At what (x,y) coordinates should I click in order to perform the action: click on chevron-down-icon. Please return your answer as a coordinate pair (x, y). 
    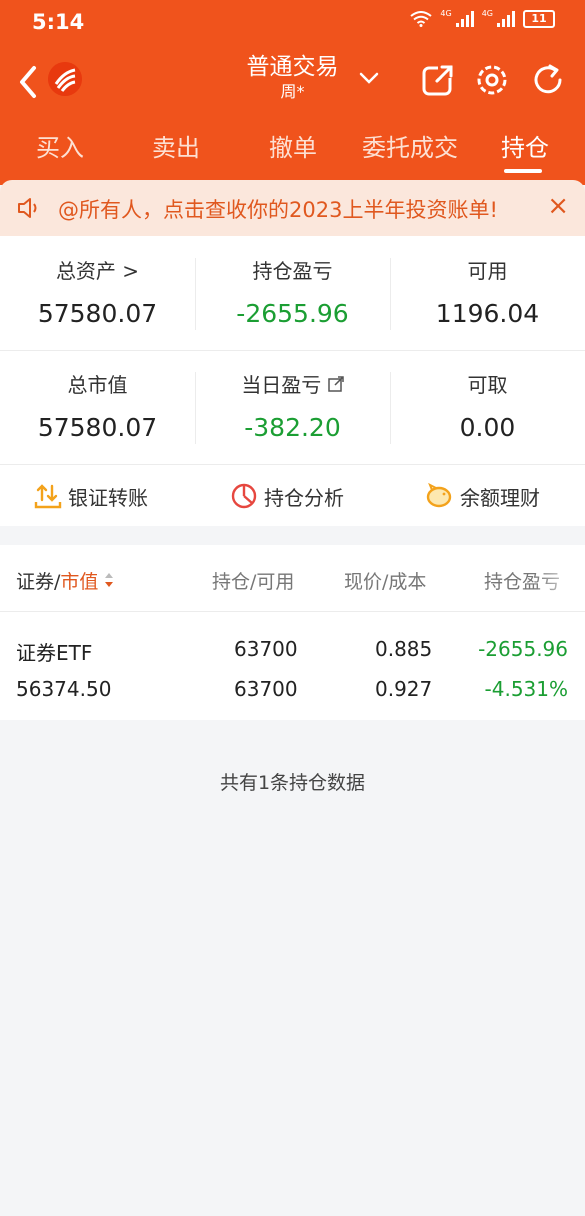
    Looking at the image, I should click on (369, 78).